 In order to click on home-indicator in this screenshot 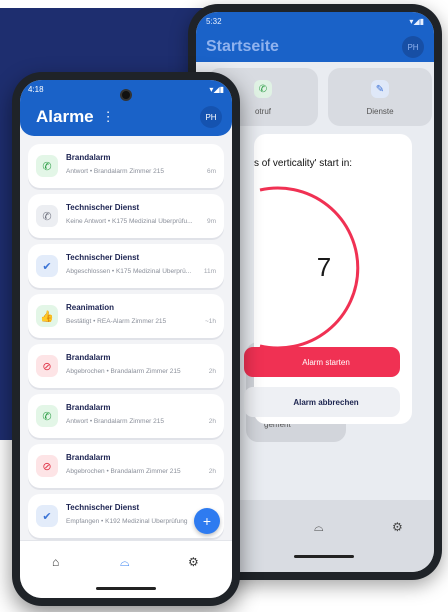, I will do `click(126, 588)`.